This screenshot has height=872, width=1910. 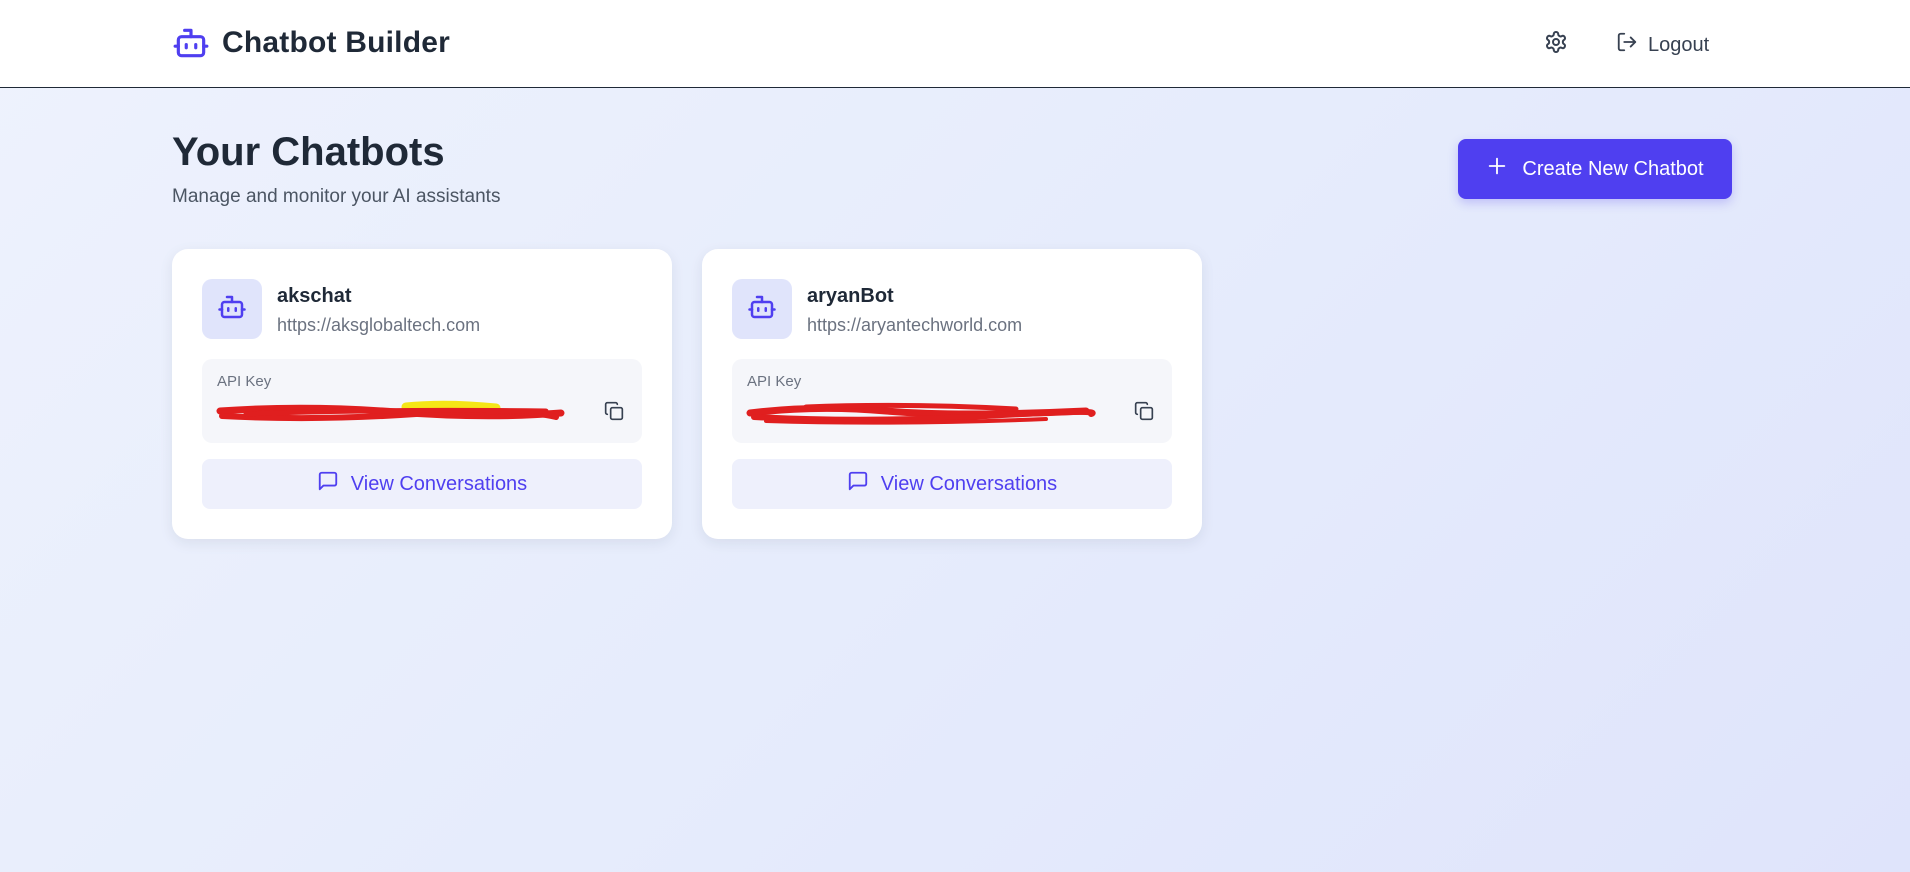 I want to click on logout-icon, so click(x=1627, y=45).